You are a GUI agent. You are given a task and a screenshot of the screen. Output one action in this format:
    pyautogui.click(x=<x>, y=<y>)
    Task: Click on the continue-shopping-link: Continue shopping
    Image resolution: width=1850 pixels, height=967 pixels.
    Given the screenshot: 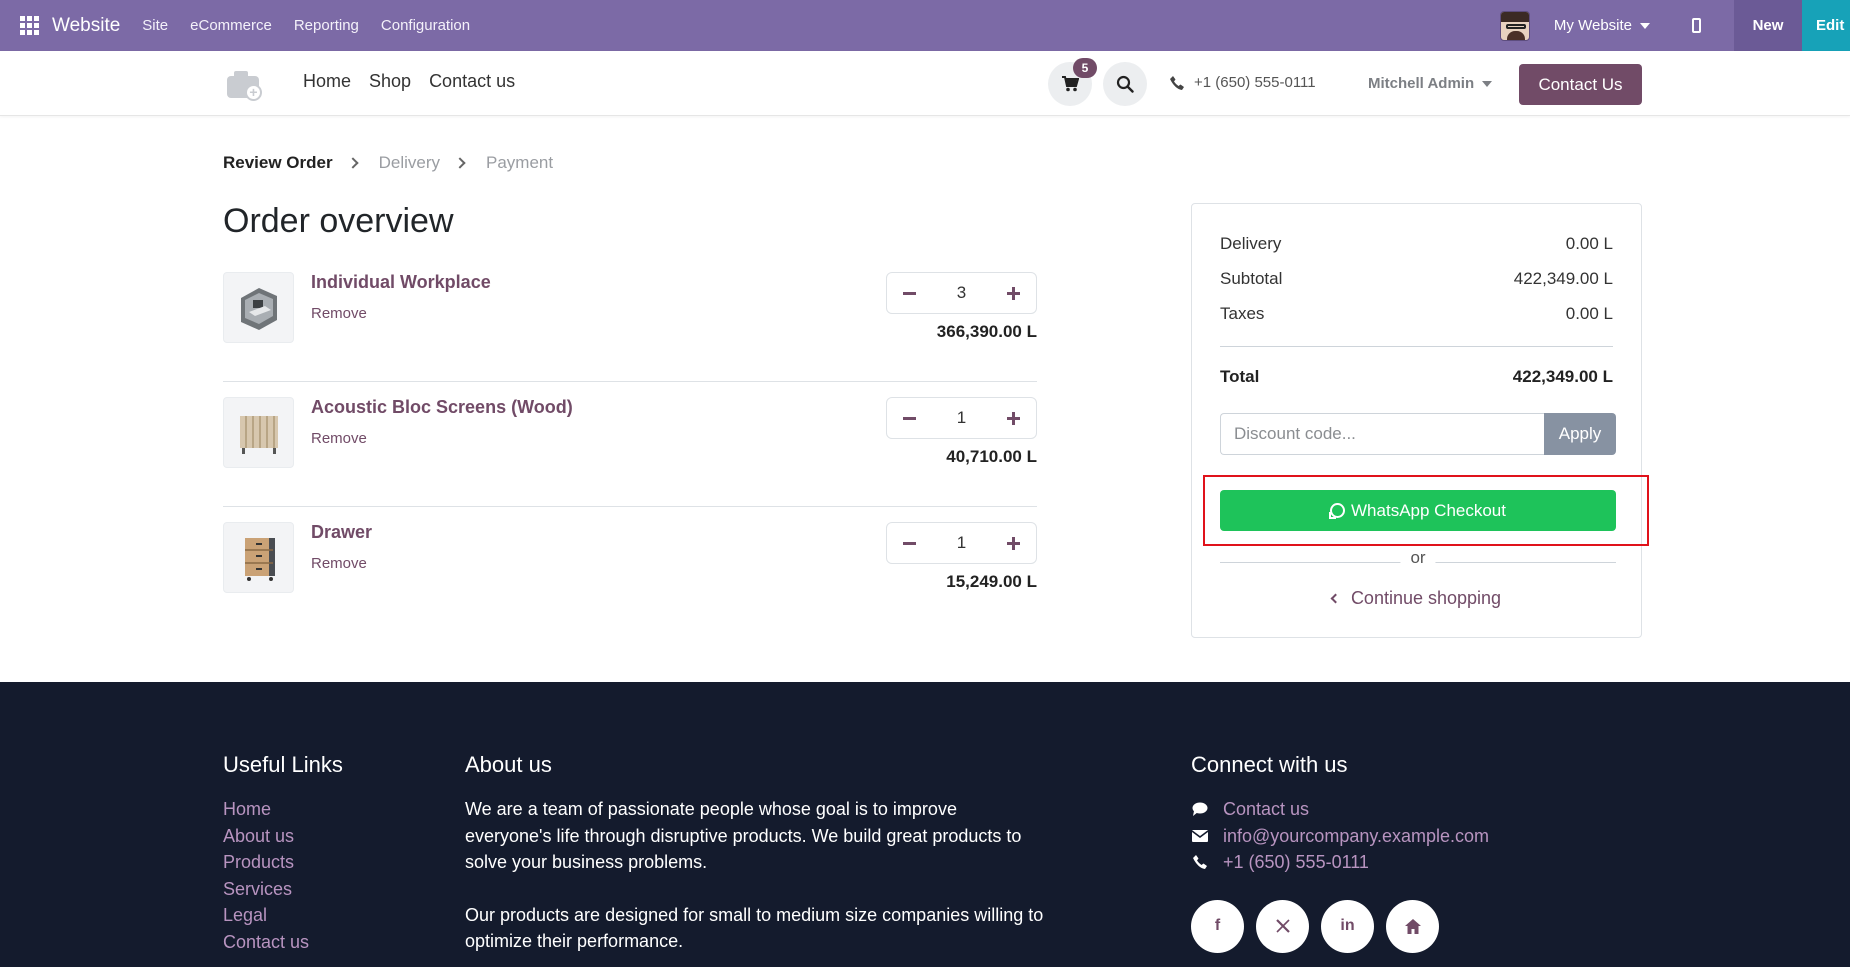 What is the action you would take?
    pyautogui.click(x=1416, y=598)
    